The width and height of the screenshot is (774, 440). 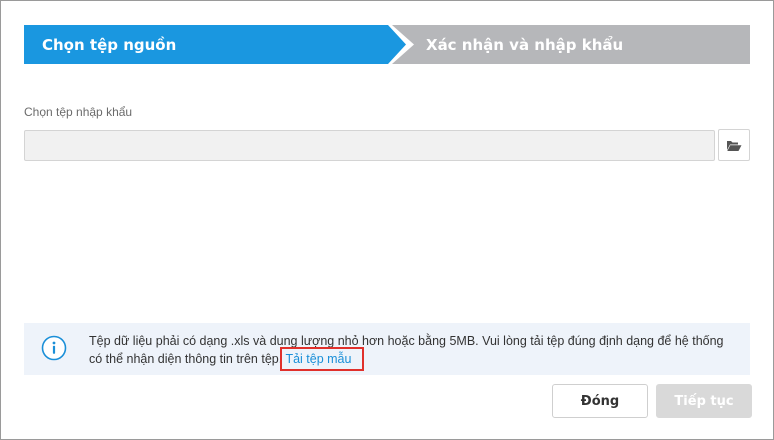 I want to click on folder-open-icon, so click(x=734, y=145).